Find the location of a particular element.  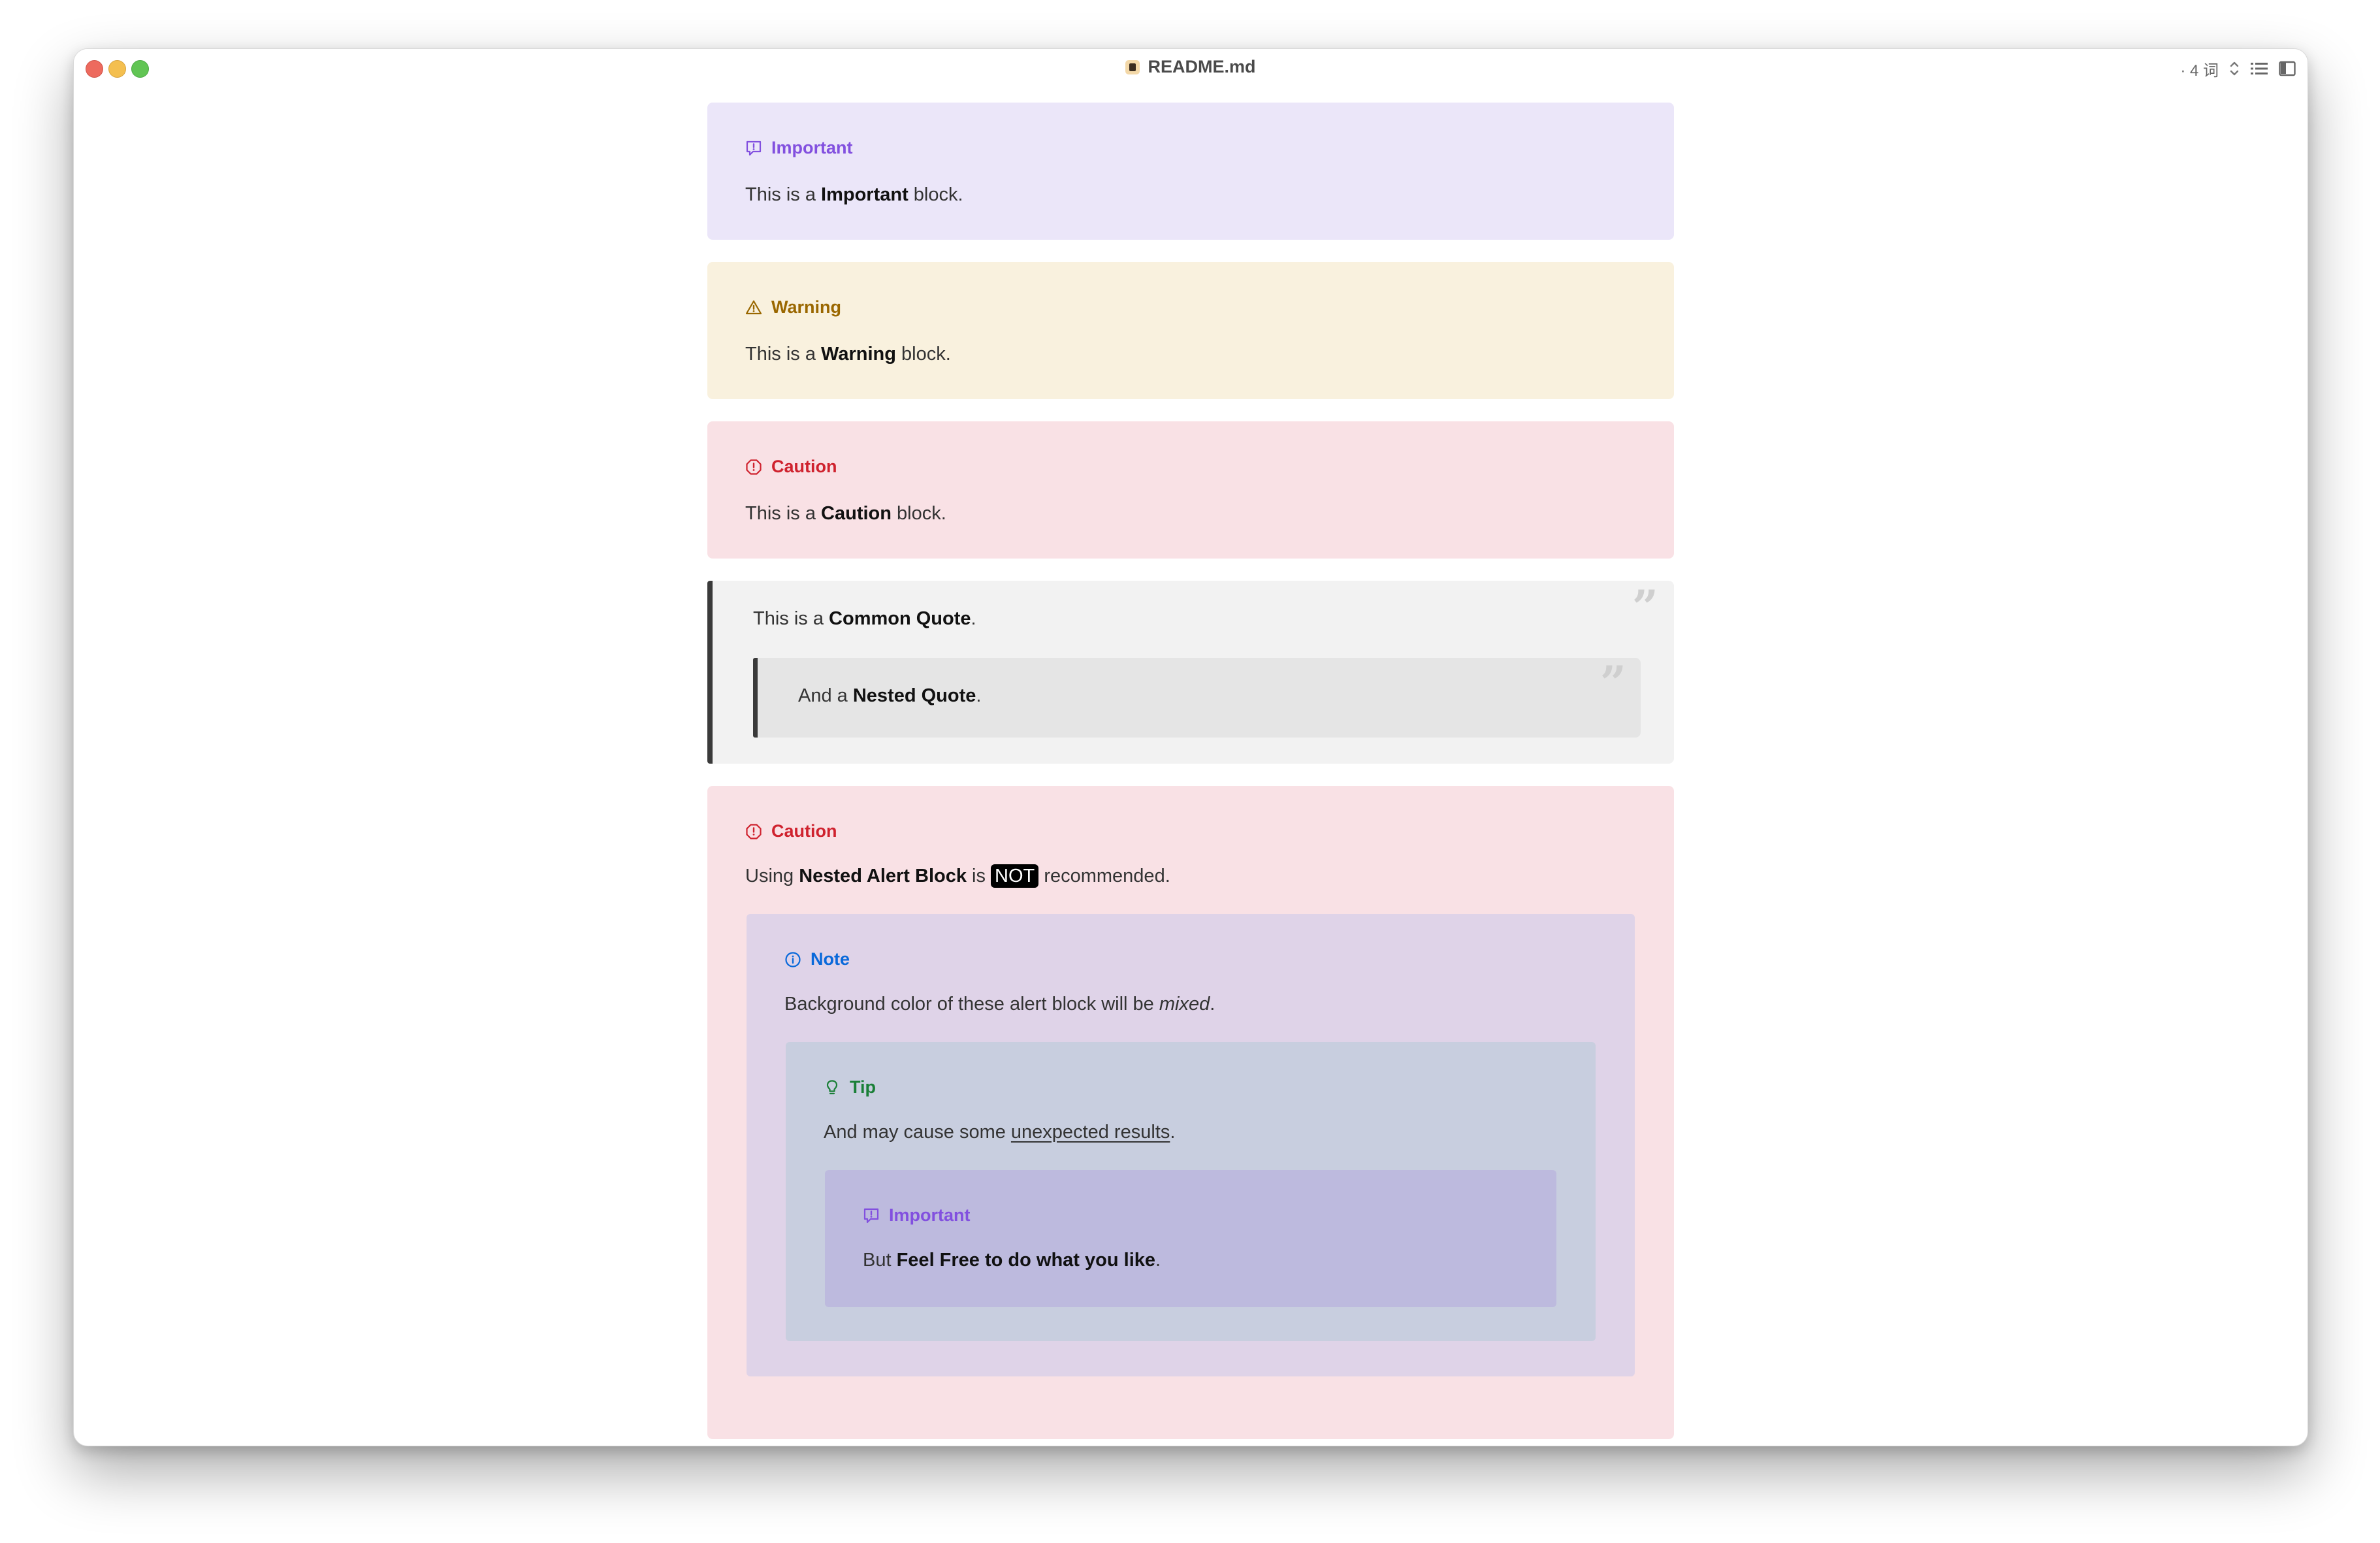

alert-title-tip: Tip is located at coordinates (850, 1087).